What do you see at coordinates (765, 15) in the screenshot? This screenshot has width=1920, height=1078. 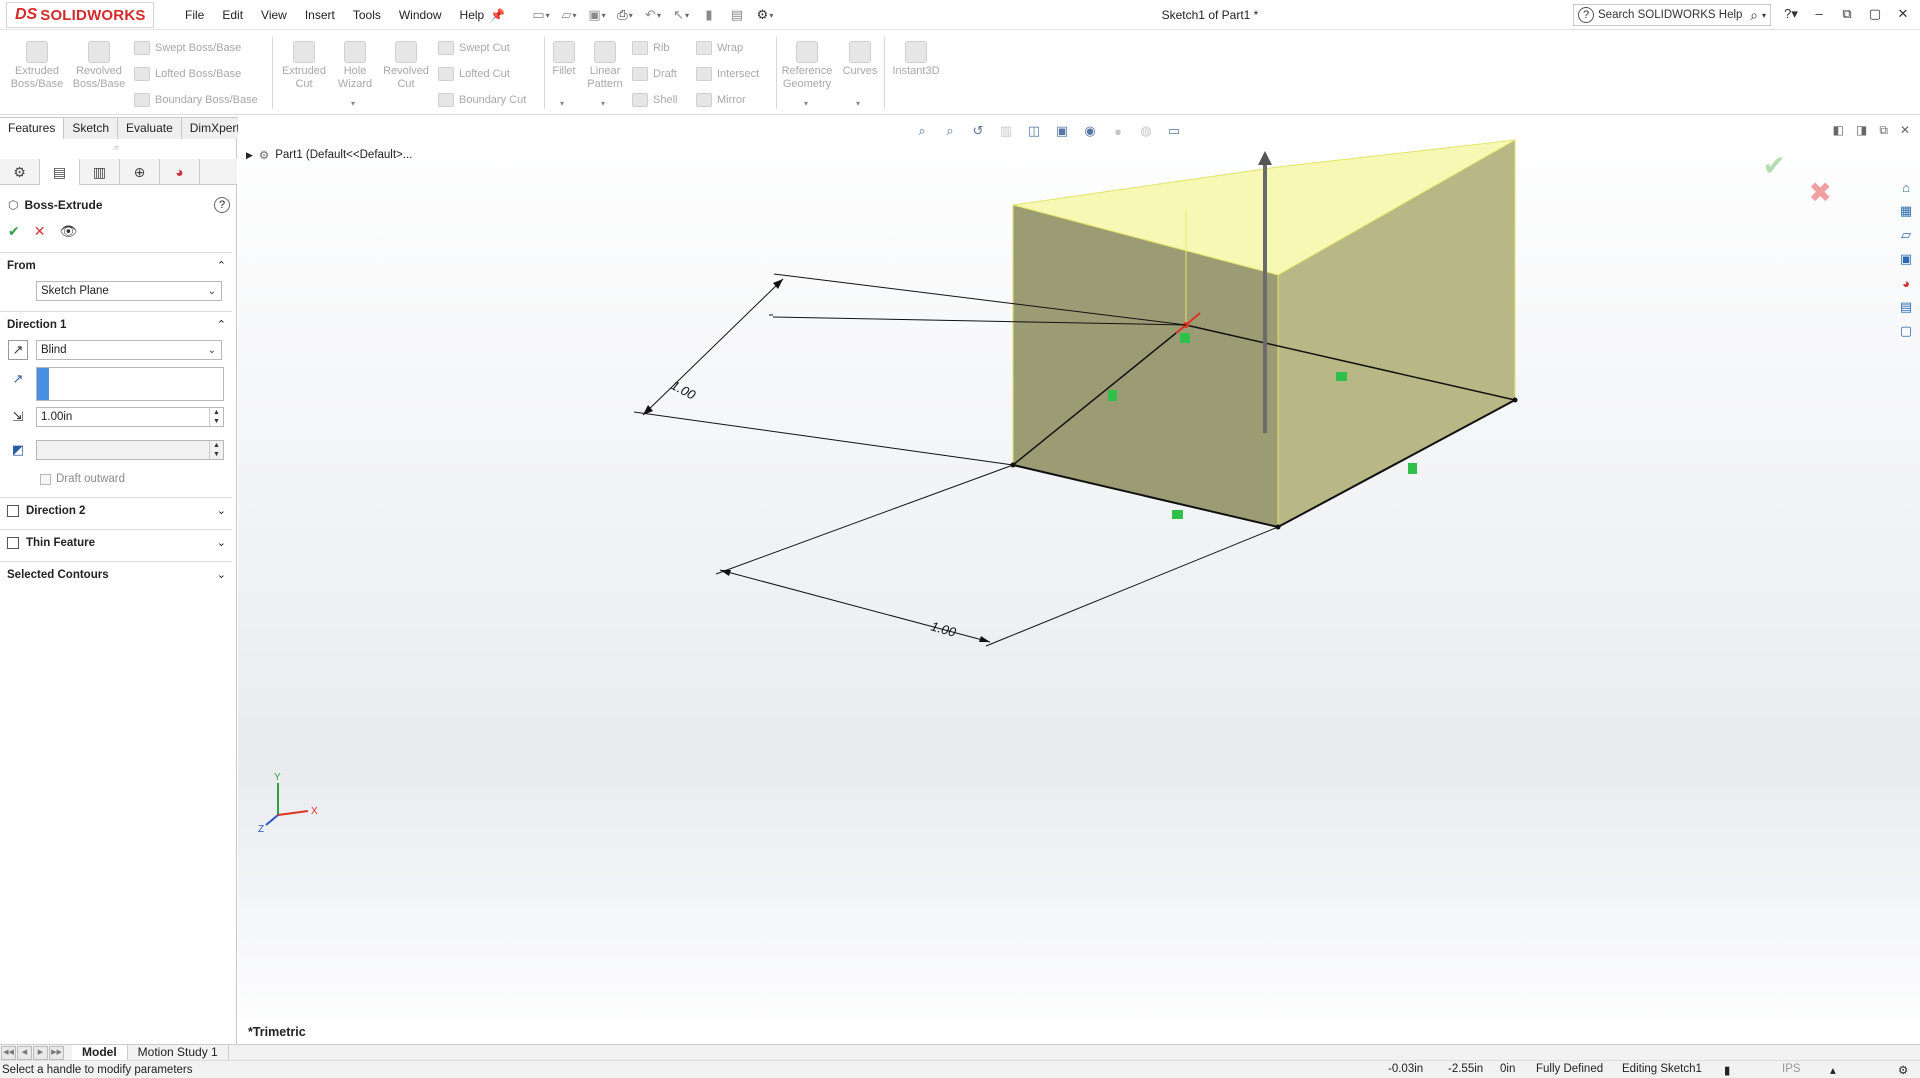 I see `options-icon: ⚙ ▾` at bounding box center [765, 15].